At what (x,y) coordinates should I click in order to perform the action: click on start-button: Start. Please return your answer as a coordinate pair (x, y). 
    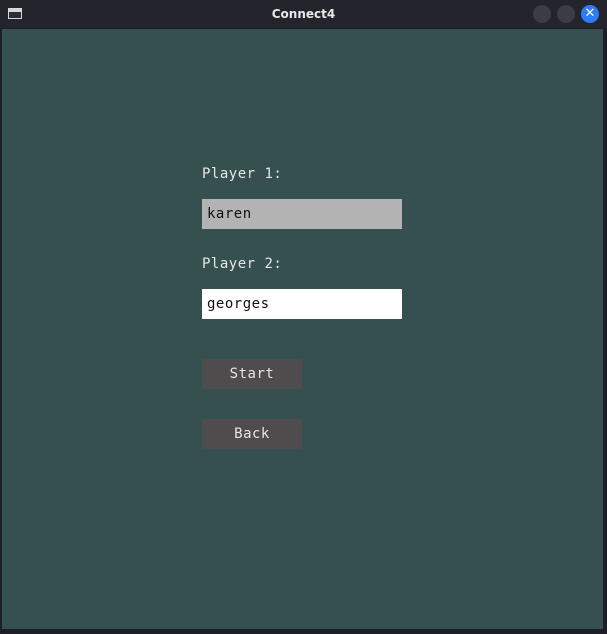
    Looking at the image, I should click on (252, 374).